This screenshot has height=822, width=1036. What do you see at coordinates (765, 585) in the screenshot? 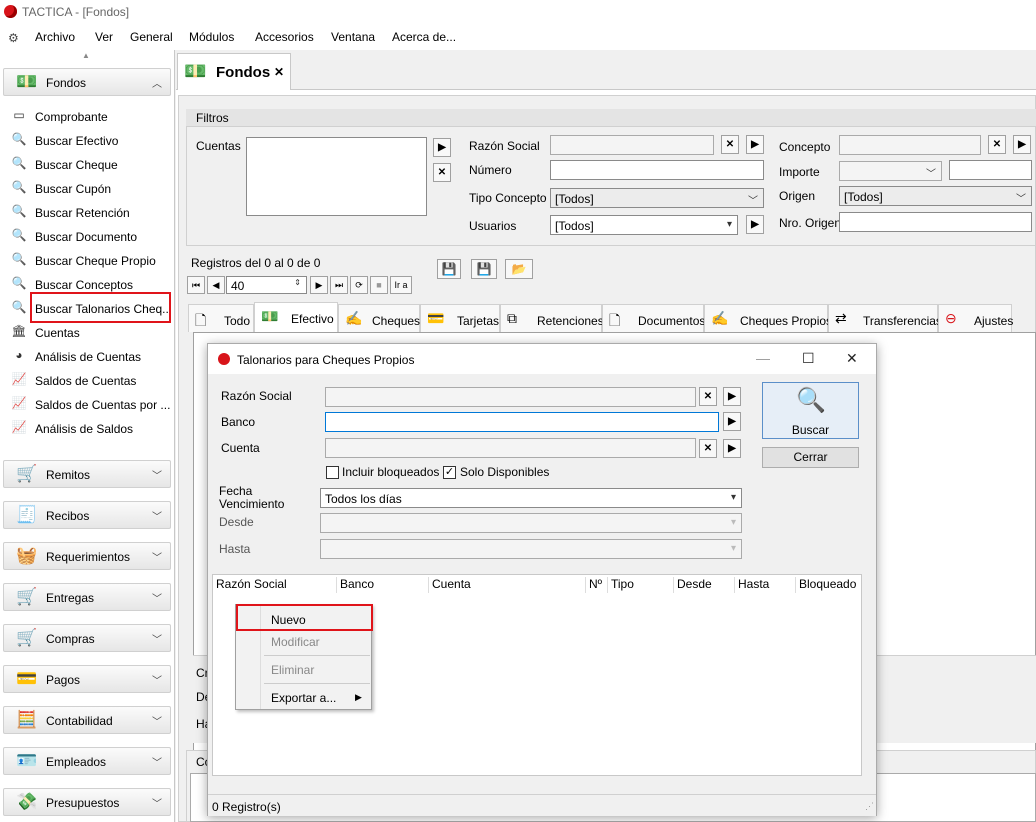
I see `column-header-hasta: Hasta` at bounding box center [765, 585].